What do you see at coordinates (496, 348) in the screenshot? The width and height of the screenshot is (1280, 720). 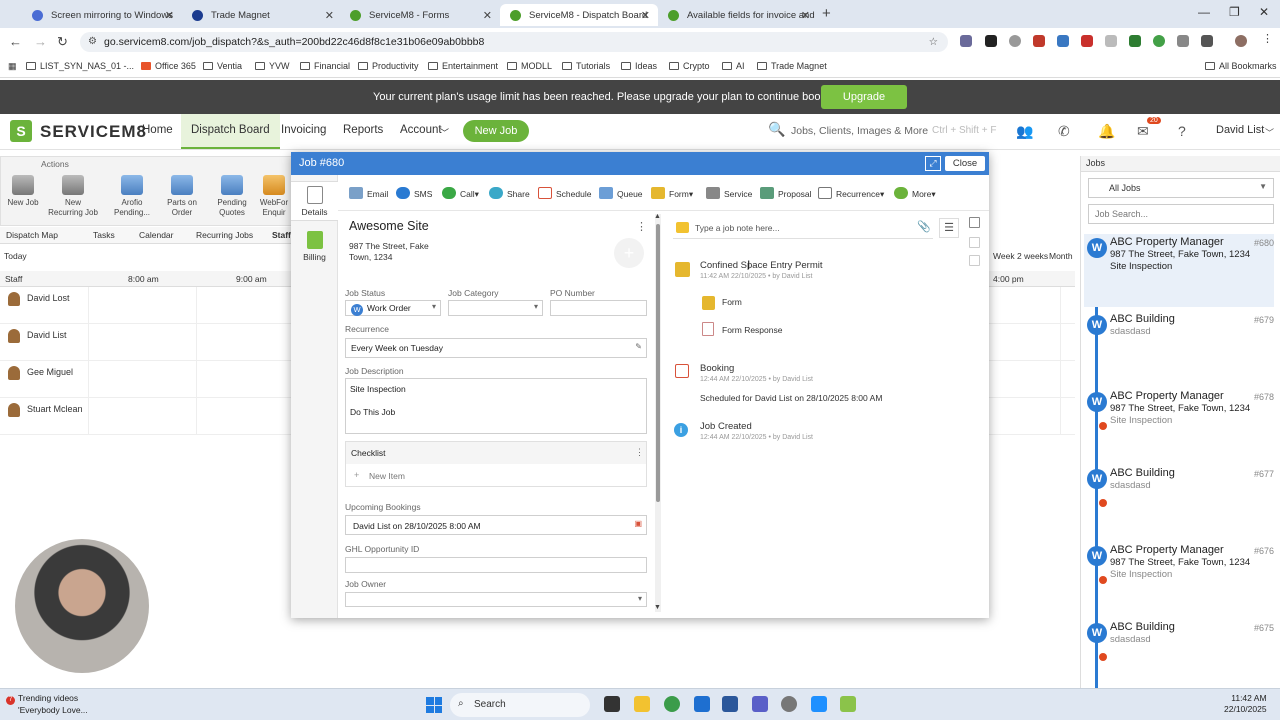 I see `recurrence-field: Every Week on Tuesday ✎` at bounding box center [496, 348].